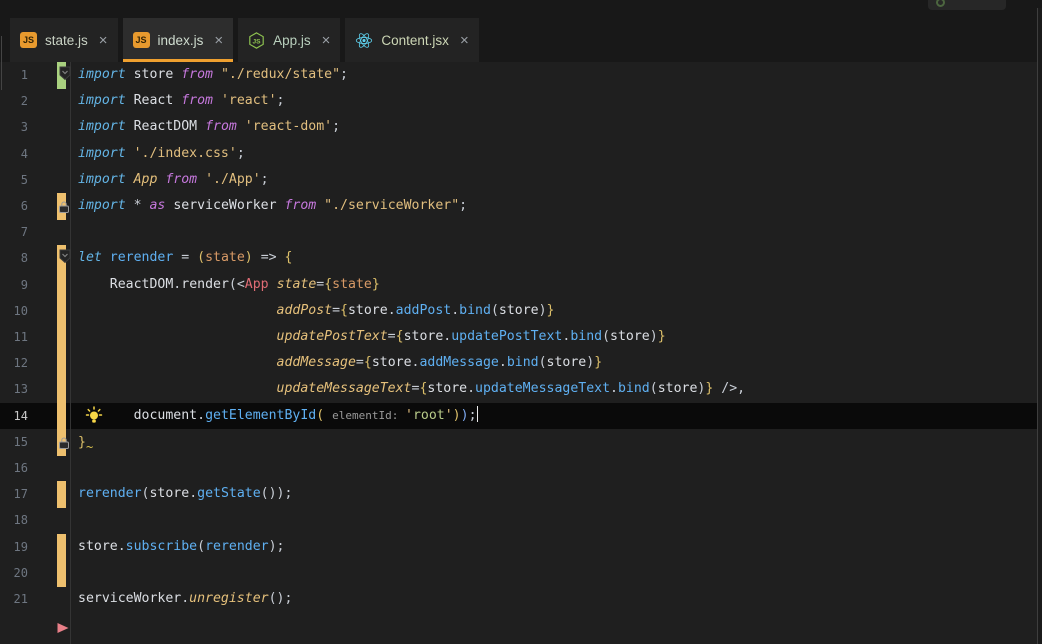 The width and height of the screenshot is (1042, 644). What do you see at coordinates (352, 284) in the screenshot?
I see `code-token: state` at bounding box center [352, 284].